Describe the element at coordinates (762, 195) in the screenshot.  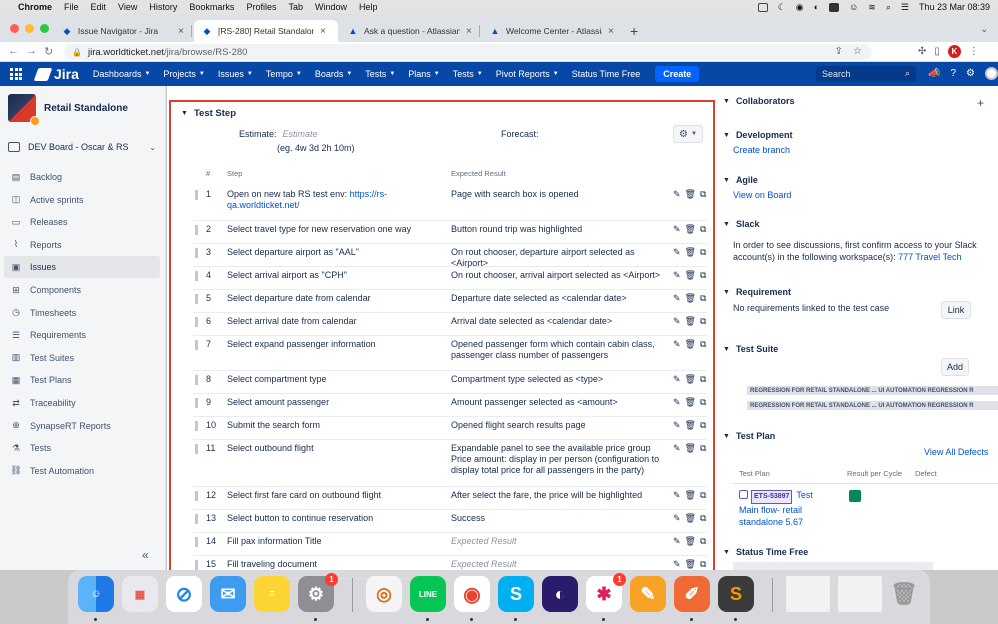
I see `view-on-board-link: View on Board` at that location.